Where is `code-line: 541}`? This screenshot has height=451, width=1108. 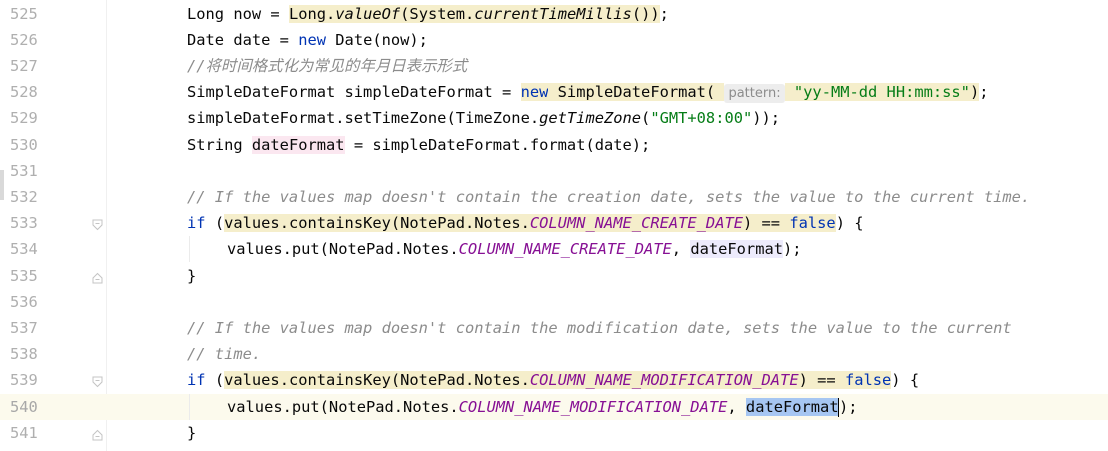 code-line: 541} is located at coordinates (554, 433).